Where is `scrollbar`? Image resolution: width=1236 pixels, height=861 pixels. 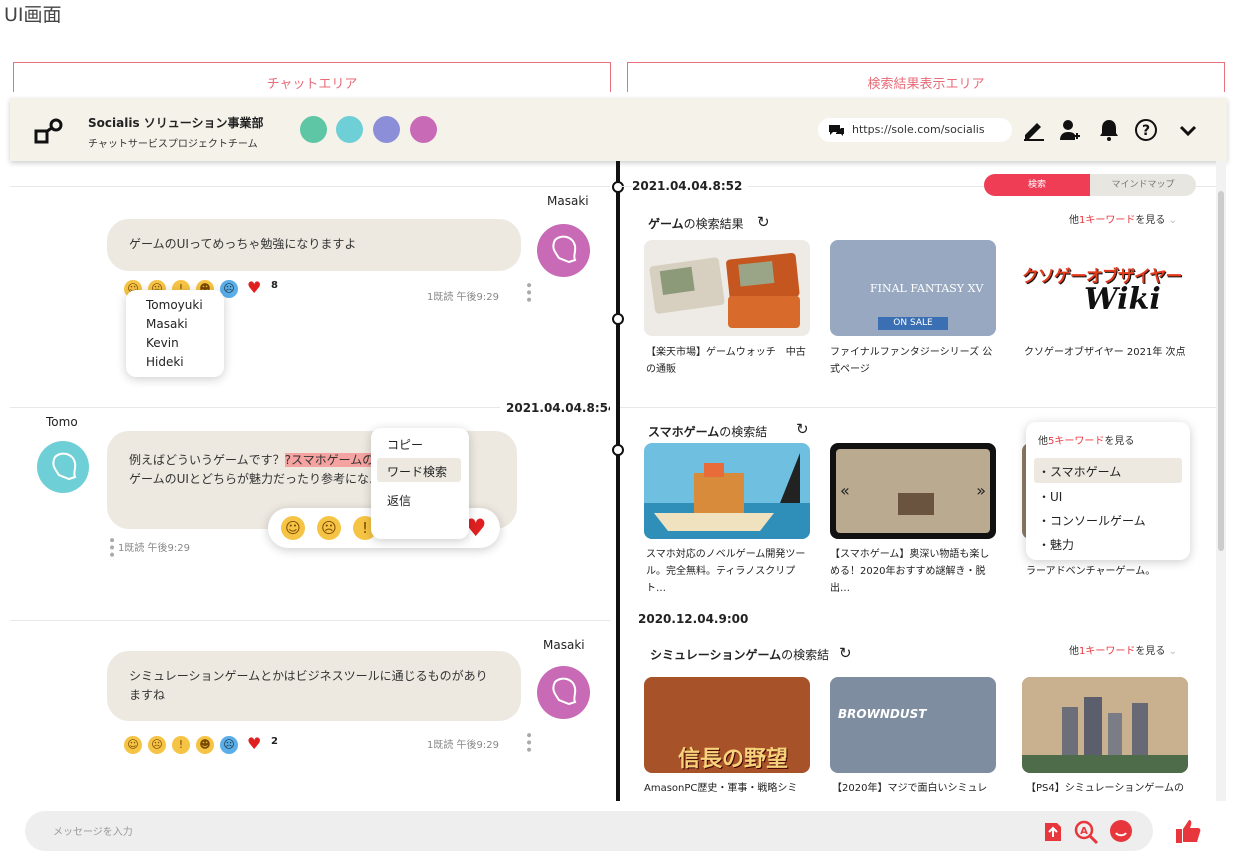 scrollbar is located at coordinates (1221, 481).